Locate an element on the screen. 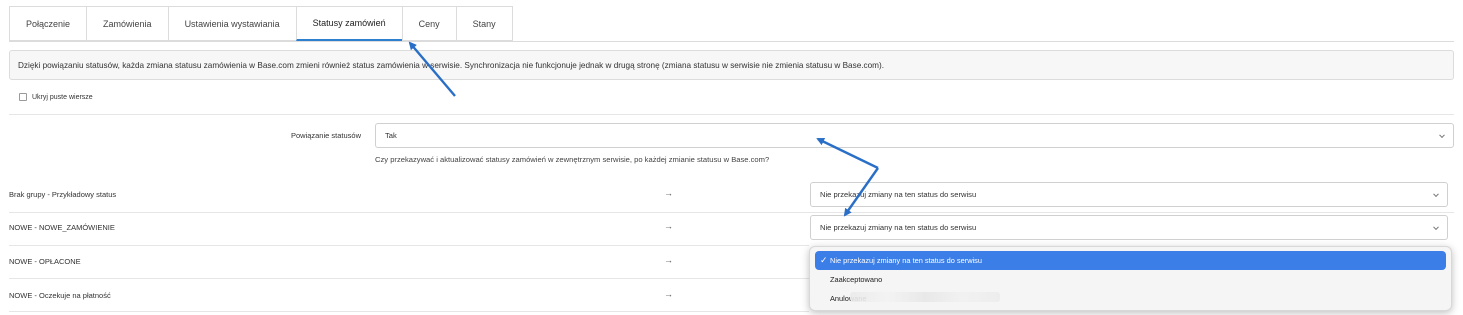 The image size is (1463, 315). tab-connection: Połączenie is located at coordinates (48, 23).